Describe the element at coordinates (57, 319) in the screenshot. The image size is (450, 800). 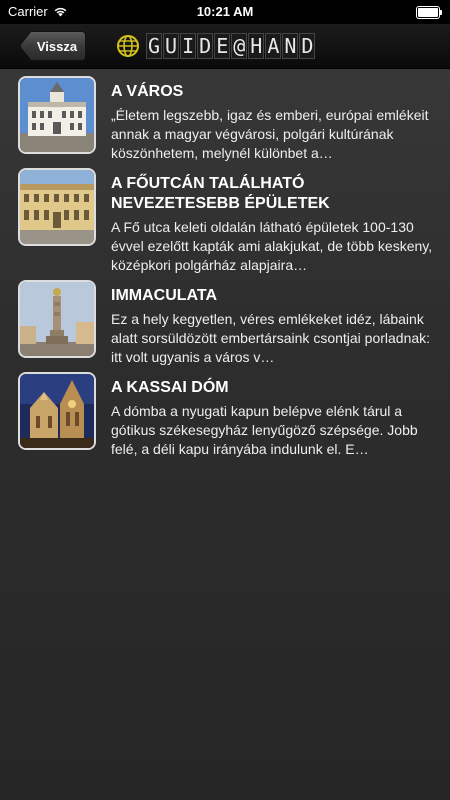
I see `plague-column-thumbnail` at that location.